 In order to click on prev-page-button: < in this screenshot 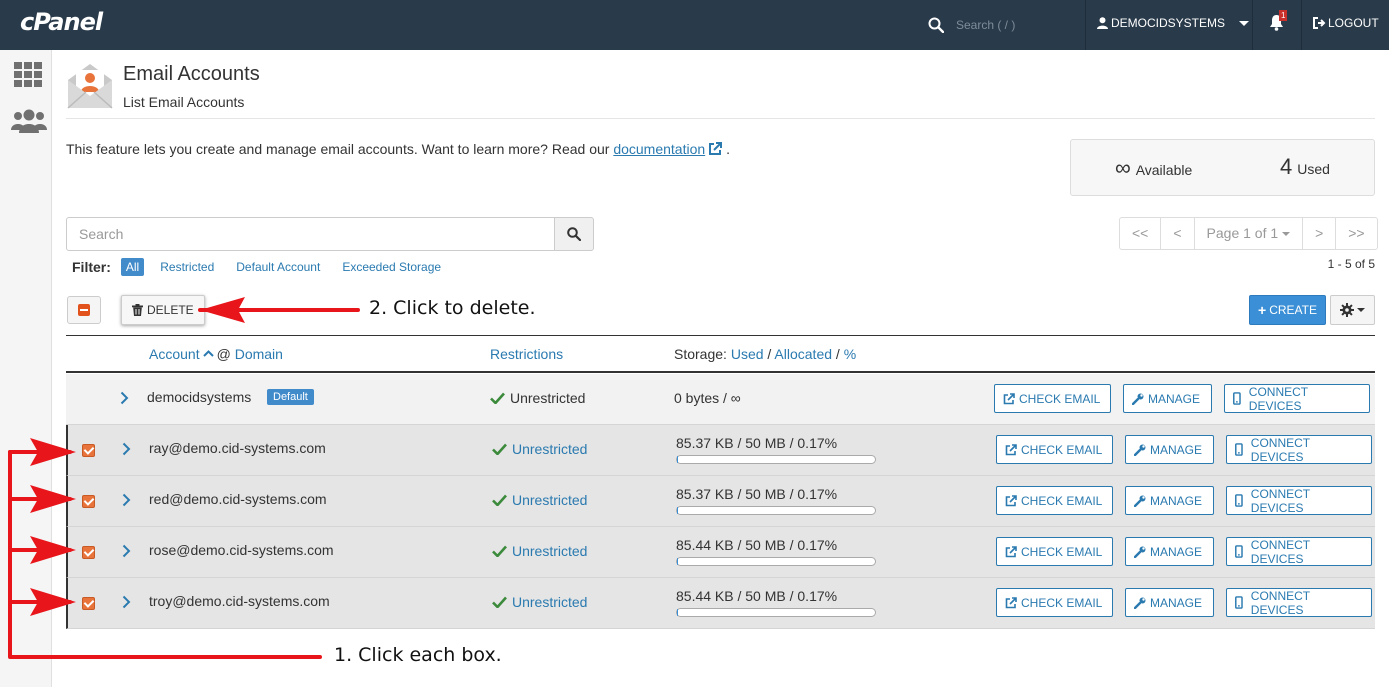, I will do `click(1177, 233)`.